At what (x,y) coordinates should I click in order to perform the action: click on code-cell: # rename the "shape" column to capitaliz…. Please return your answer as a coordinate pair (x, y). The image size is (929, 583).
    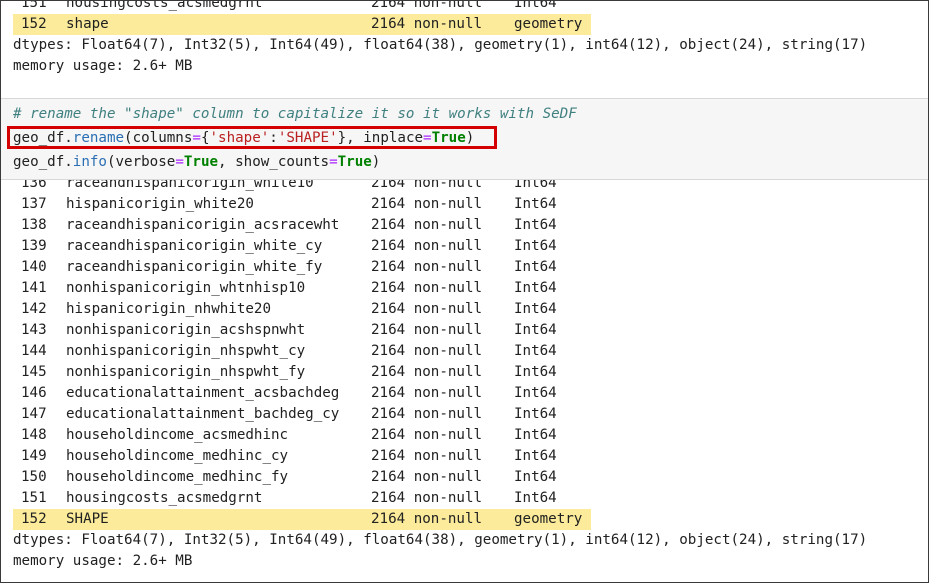
    Looking at the image, I should click on (464, 139).